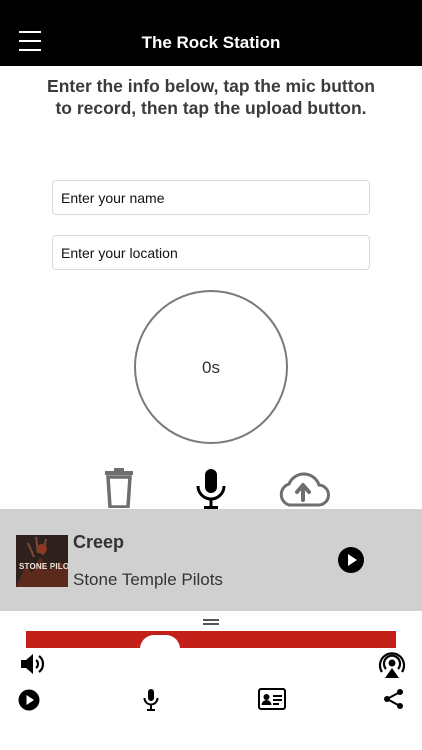  Describe the element at coordinates (119, 488) in the screenshot. I see `trash-icon` at that location.